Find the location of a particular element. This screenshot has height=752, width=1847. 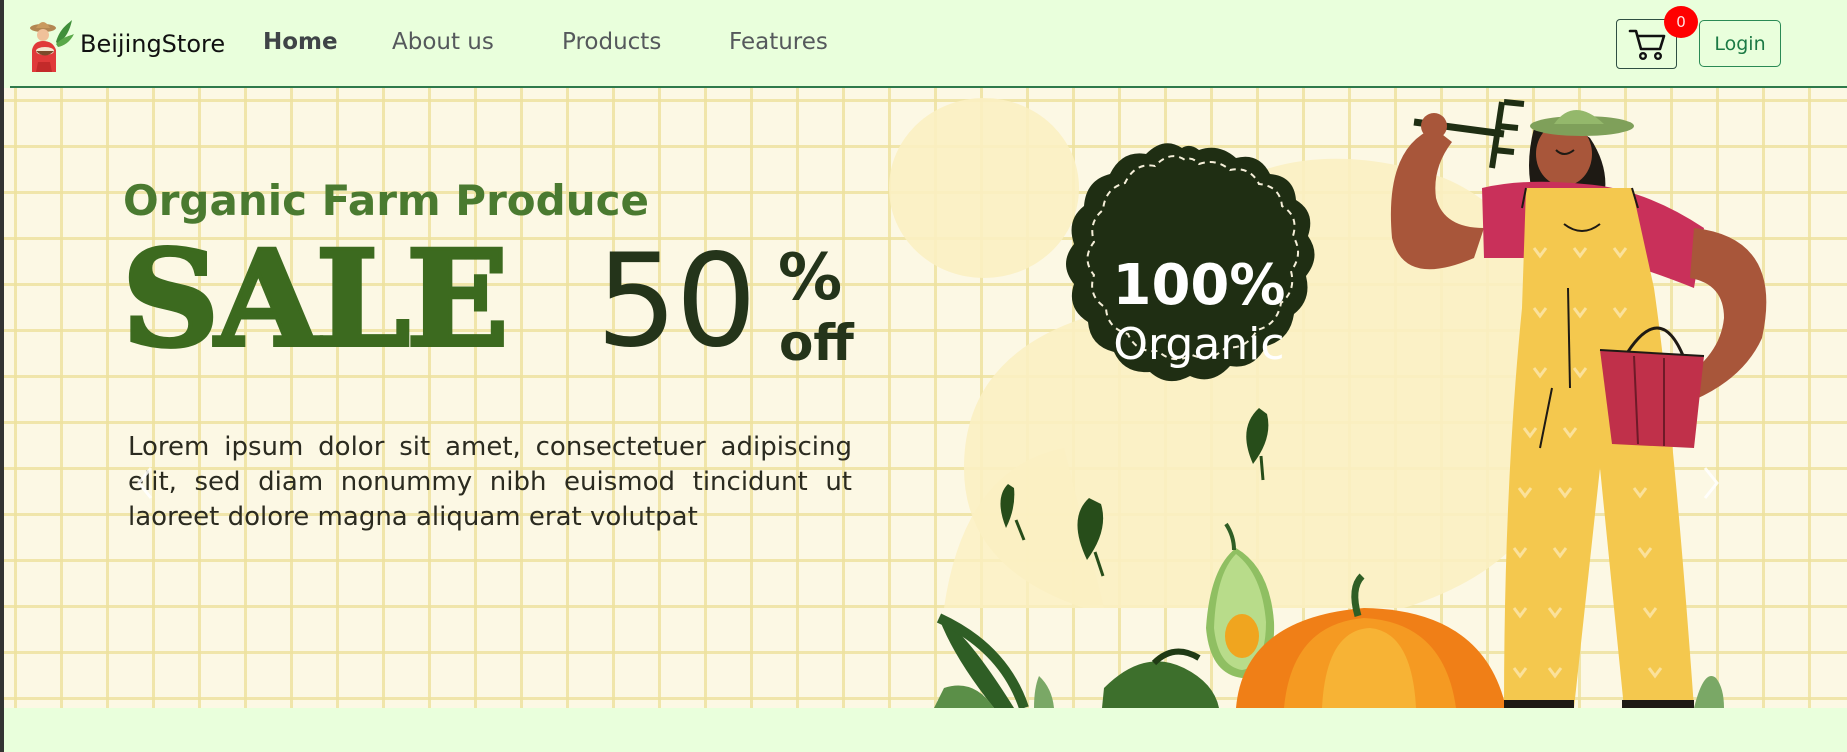

brand-link: BeijingStore is located at coordinates (125, 44).